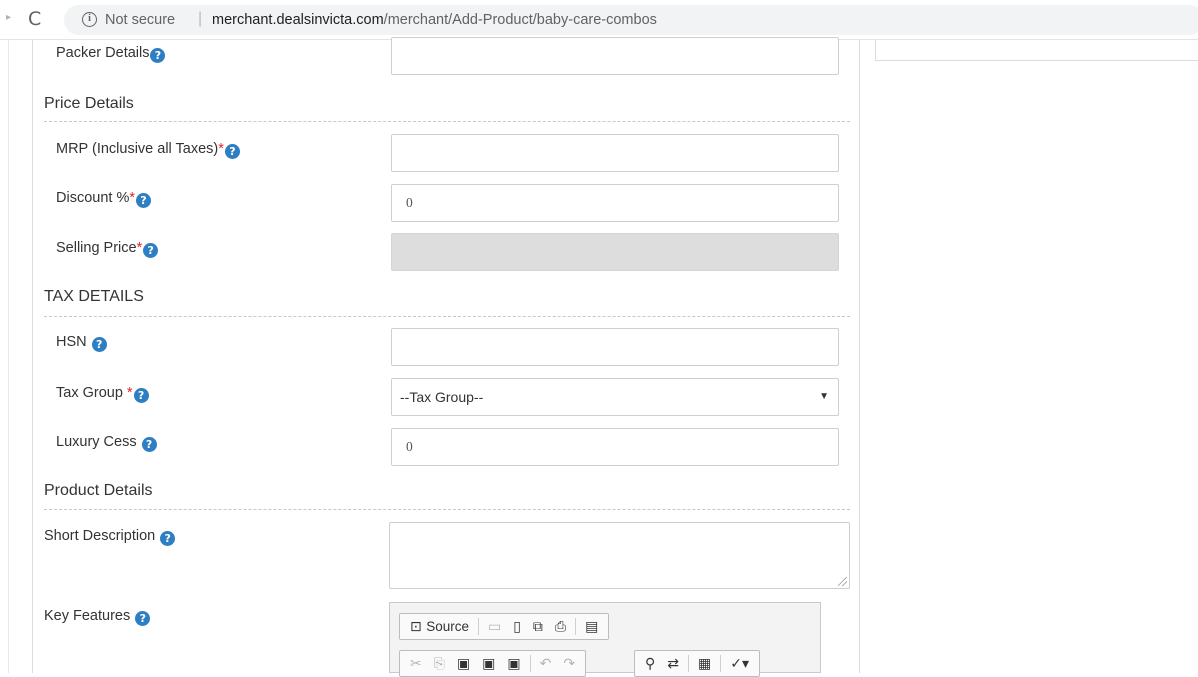  Describe the element at coordinates (842, 581) in the screenshot. I see `resize-handle` at that location.